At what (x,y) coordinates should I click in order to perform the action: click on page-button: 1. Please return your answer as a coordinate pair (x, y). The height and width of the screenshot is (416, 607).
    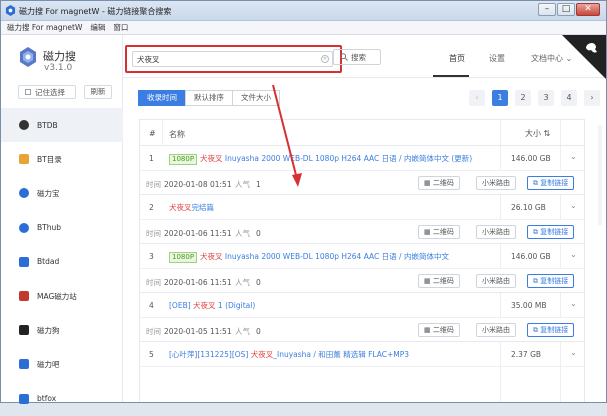
    Looking at the image, I should click on (500, 98).